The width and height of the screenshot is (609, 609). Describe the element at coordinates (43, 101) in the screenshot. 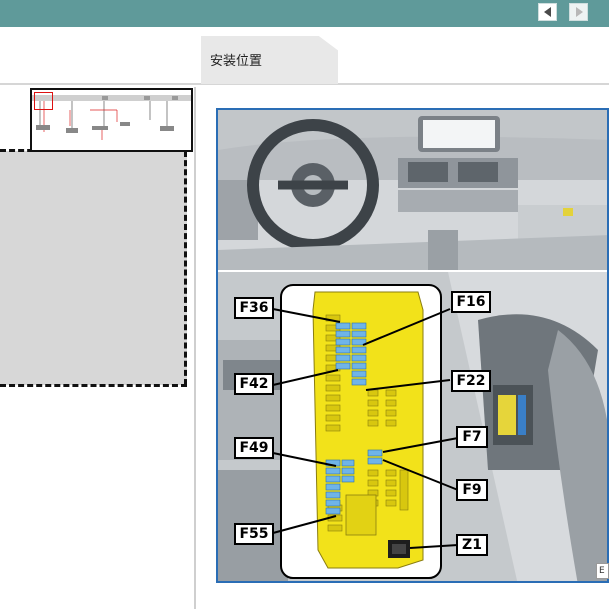

I see `thumbnail-selection-marker` at that location.